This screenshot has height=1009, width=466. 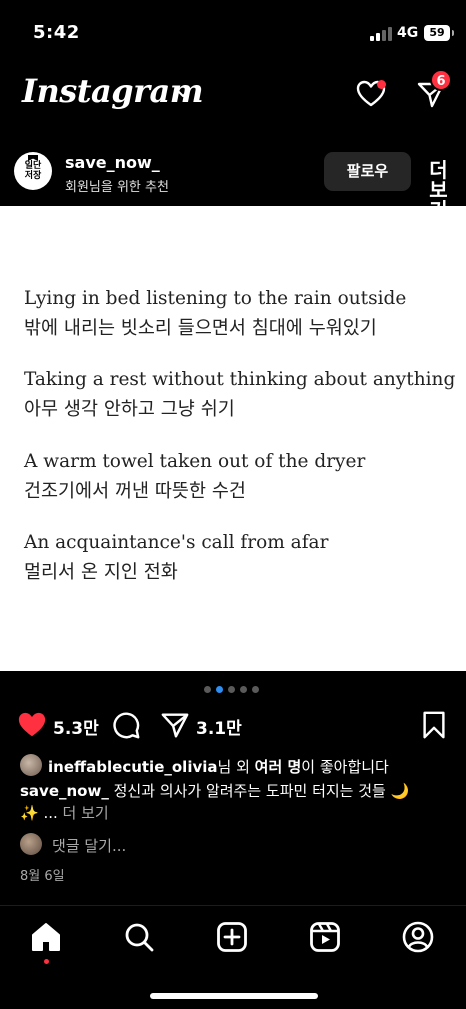 What do you see at coordinates (42, 876) in the screenshot?
I see `post-date: 8월 6일` at bounding box center [42, 876].